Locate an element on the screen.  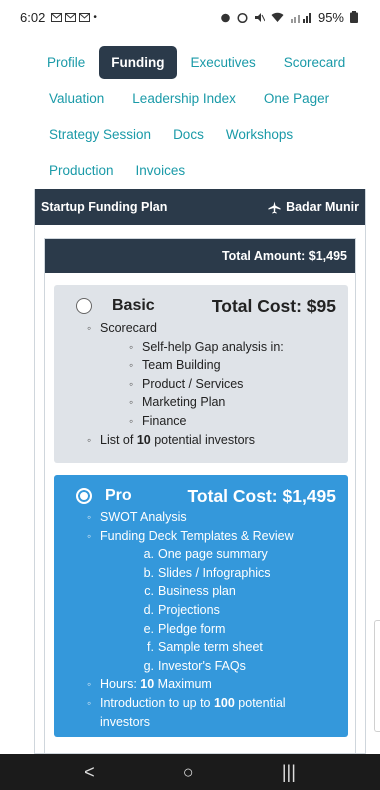
total-amount: Total Amount: $1,495 is located at coordinates (284, 256).